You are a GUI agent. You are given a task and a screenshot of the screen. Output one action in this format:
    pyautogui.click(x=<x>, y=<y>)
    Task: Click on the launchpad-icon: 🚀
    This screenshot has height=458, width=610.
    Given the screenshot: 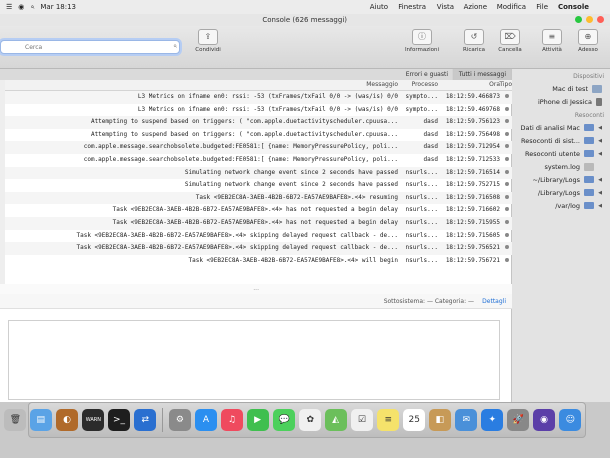 What is the action you would take?
    pyautogui.click(x=518, y=420)
    